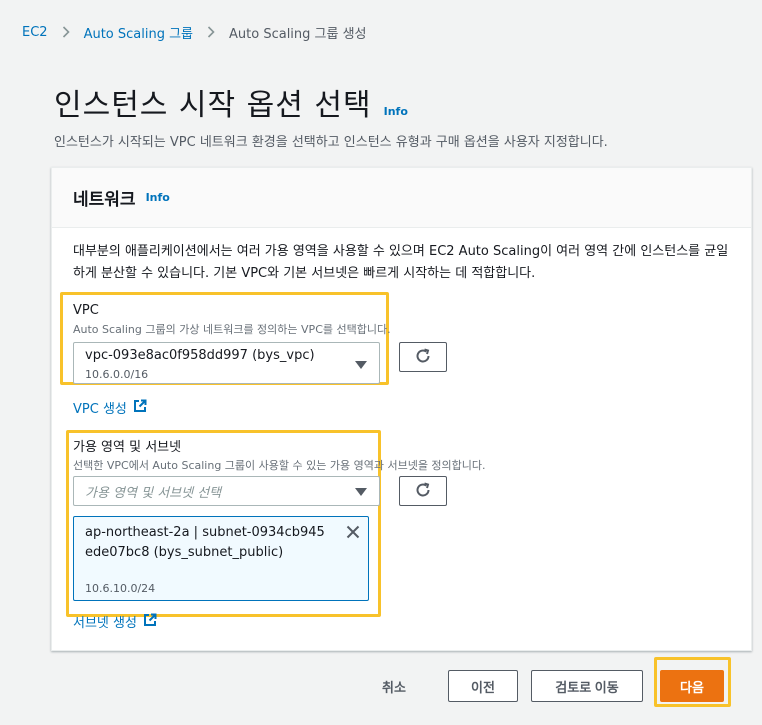 Image resolution: width=762 pixels, height=725 pixels. What do you see at coordinates (127, 447) in the screenshot?
I see `subnets-label: 가용 영역 및 서브넷` at bounding box center [127, 447].